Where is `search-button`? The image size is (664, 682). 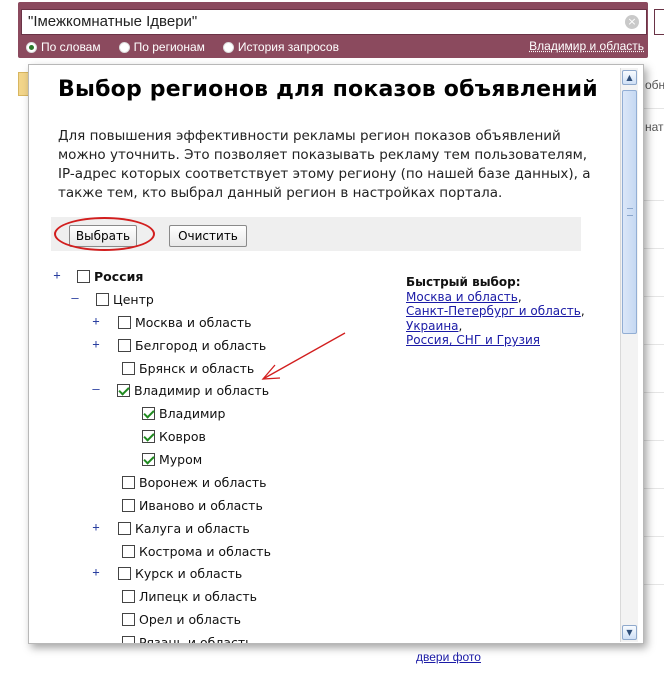
search-button is located at coordinates (659, 22).